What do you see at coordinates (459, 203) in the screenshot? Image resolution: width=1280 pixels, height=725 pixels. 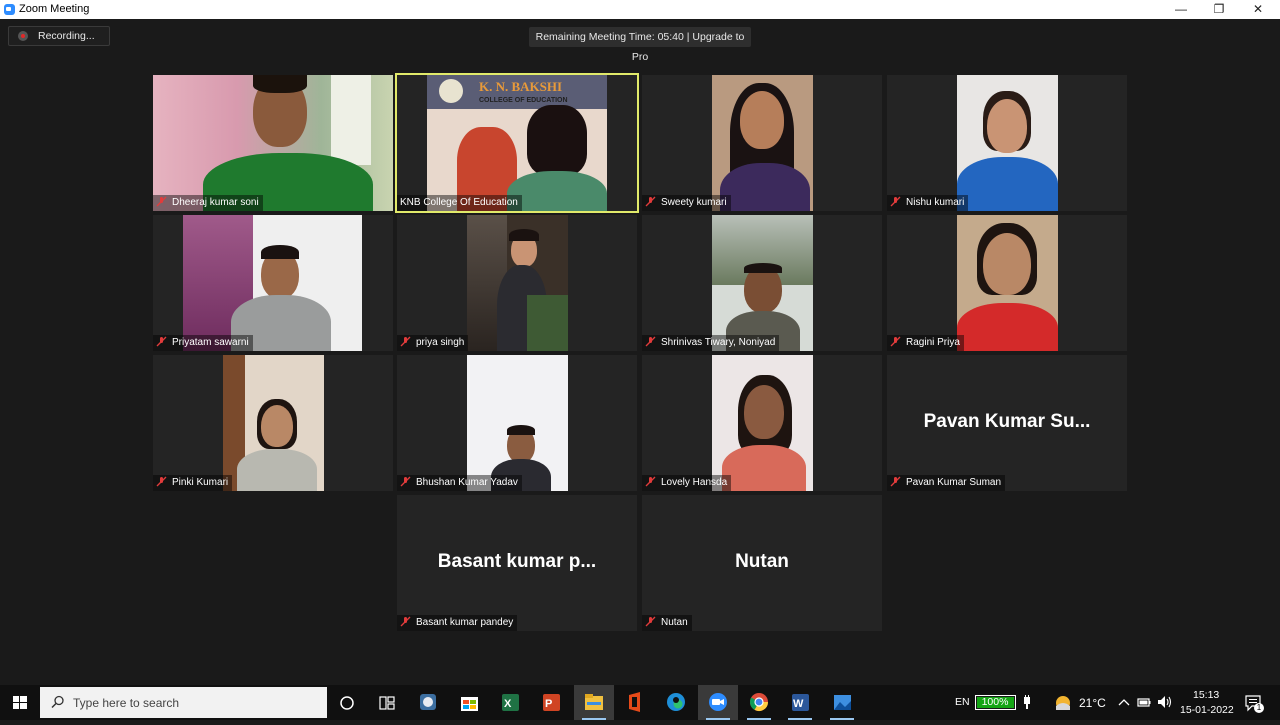 I see `participant-name-label: KNB College Of Education` at bounding box center [459, 203].